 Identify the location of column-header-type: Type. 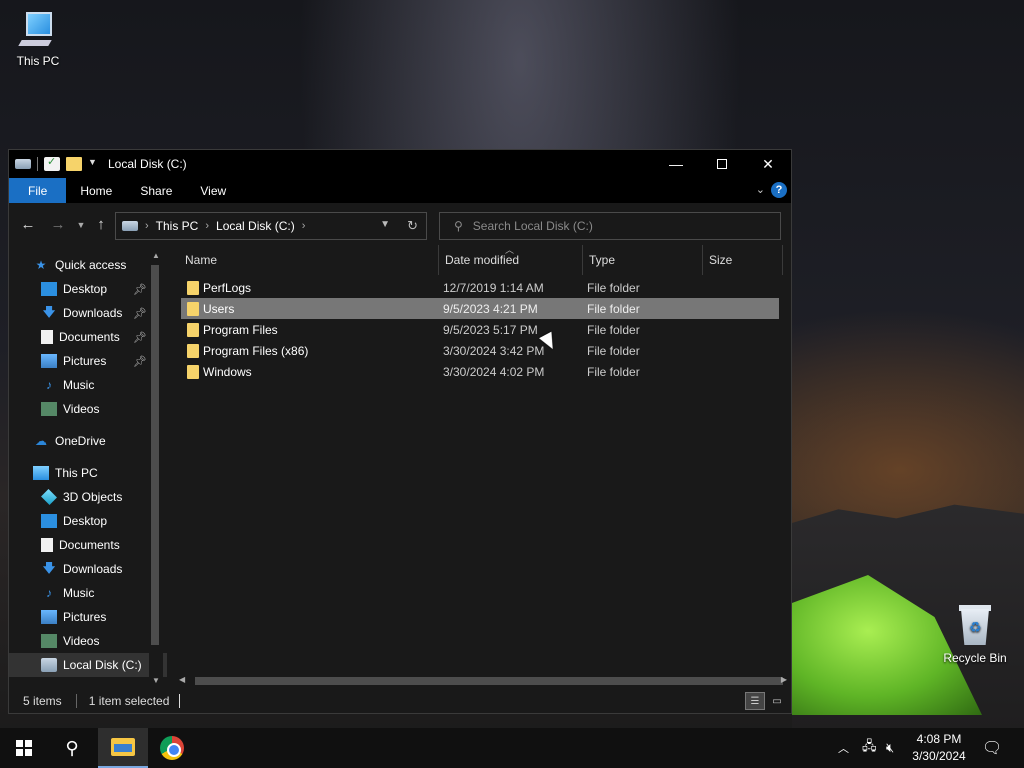
(643, 260).